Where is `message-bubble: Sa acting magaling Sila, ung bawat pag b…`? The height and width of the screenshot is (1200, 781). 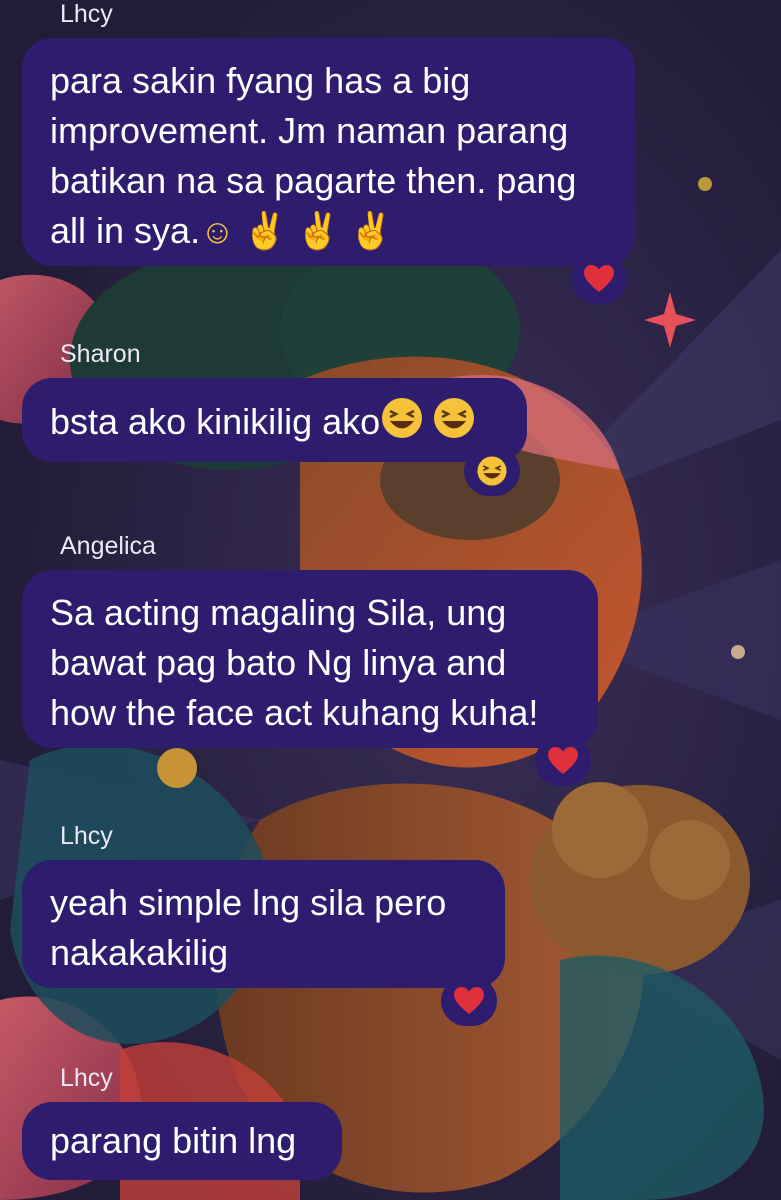 message-bubble: Sa acting magaling Sila, ung bawat pag b… is located at coordinates (310, 659).